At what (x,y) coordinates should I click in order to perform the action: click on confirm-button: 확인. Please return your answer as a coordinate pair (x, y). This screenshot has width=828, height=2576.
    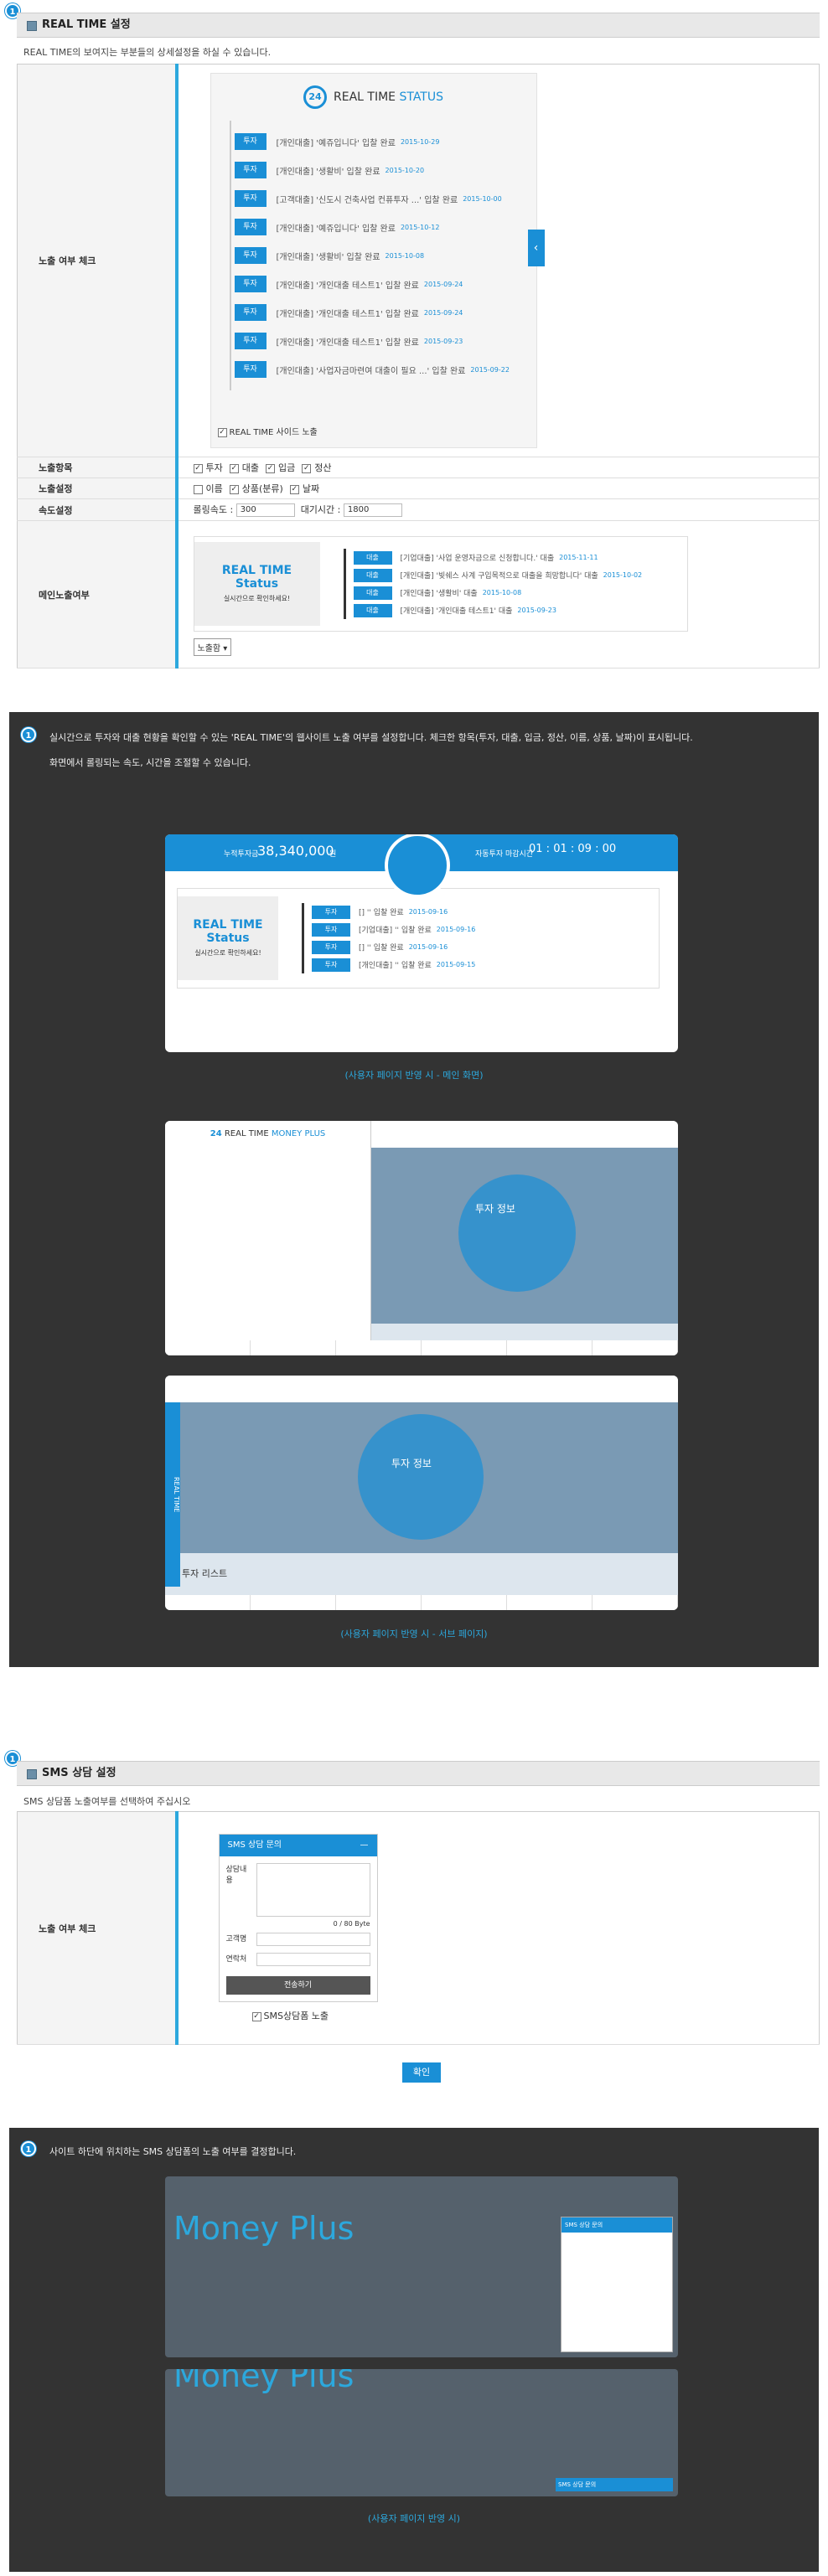
    Looking at the image, I should click on (421, 2072).